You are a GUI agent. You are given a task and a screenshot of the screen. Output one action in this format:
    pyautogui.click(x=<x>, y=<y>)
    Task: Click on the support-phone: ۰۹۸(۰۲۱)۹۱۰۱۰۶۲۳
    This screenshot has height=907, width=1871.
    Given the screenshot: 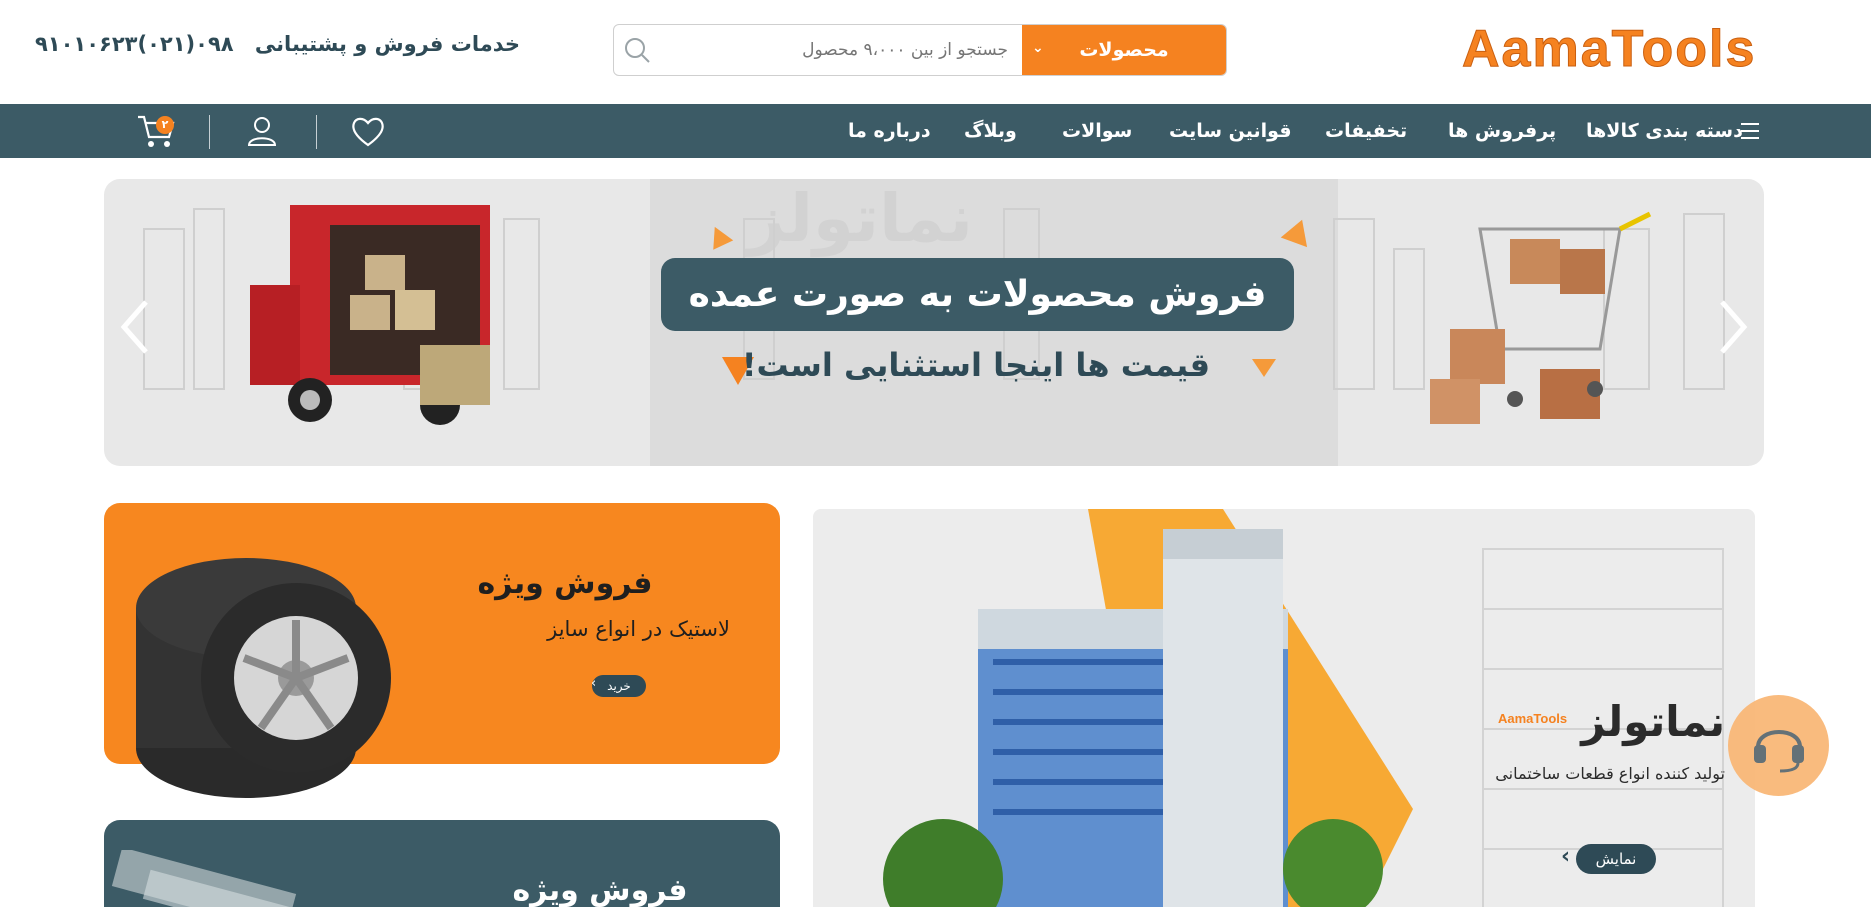 What is the action you would take?
    pyautogui.click(x=134, y=44)
    